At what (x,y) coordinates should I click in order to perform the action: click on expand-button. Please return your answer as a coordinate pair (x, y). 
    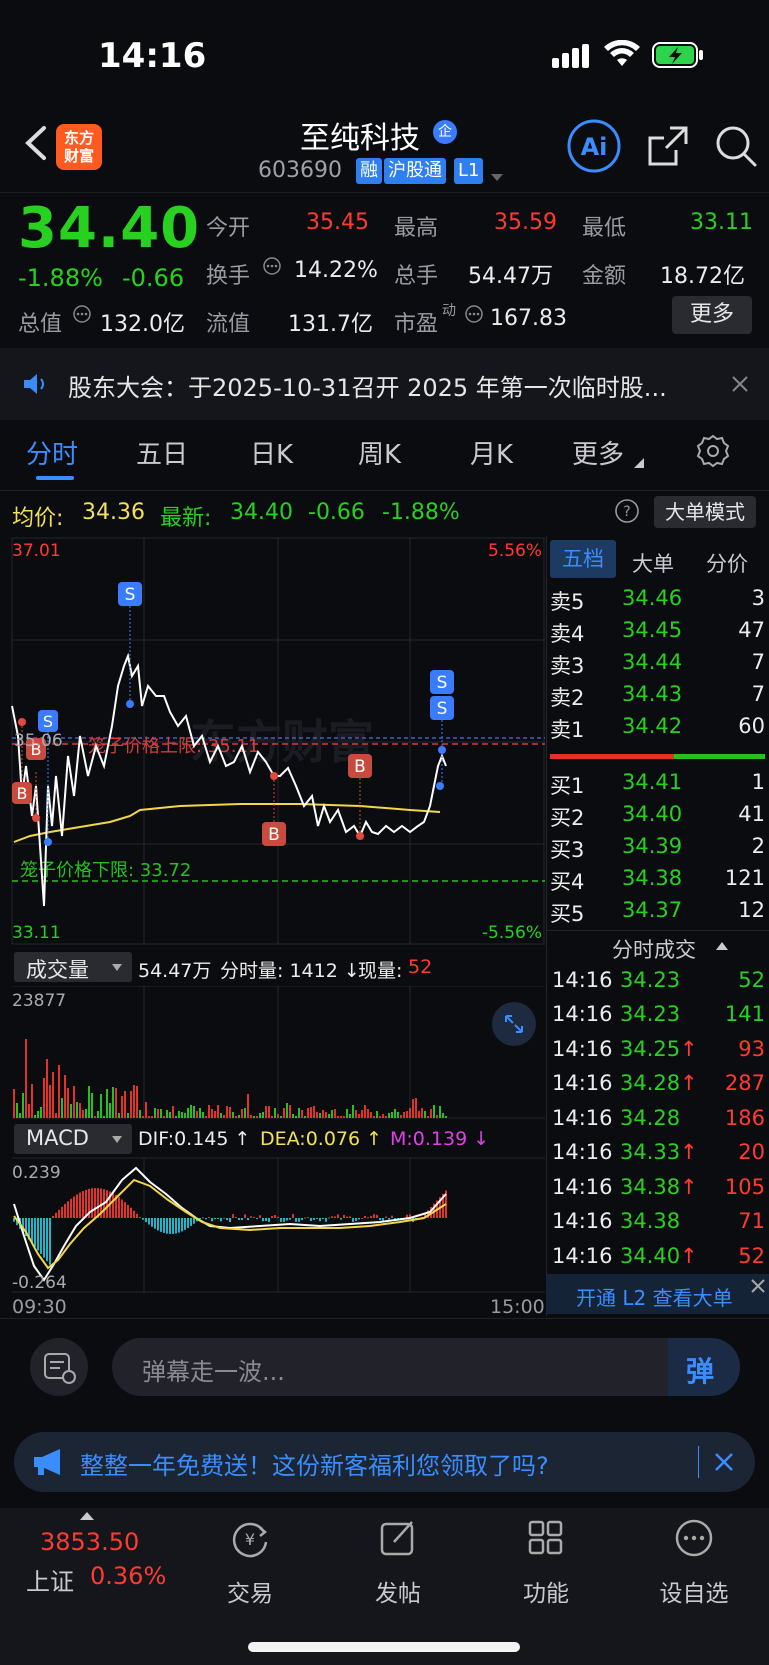
    Looking at the image, I should click on (514, 1024).